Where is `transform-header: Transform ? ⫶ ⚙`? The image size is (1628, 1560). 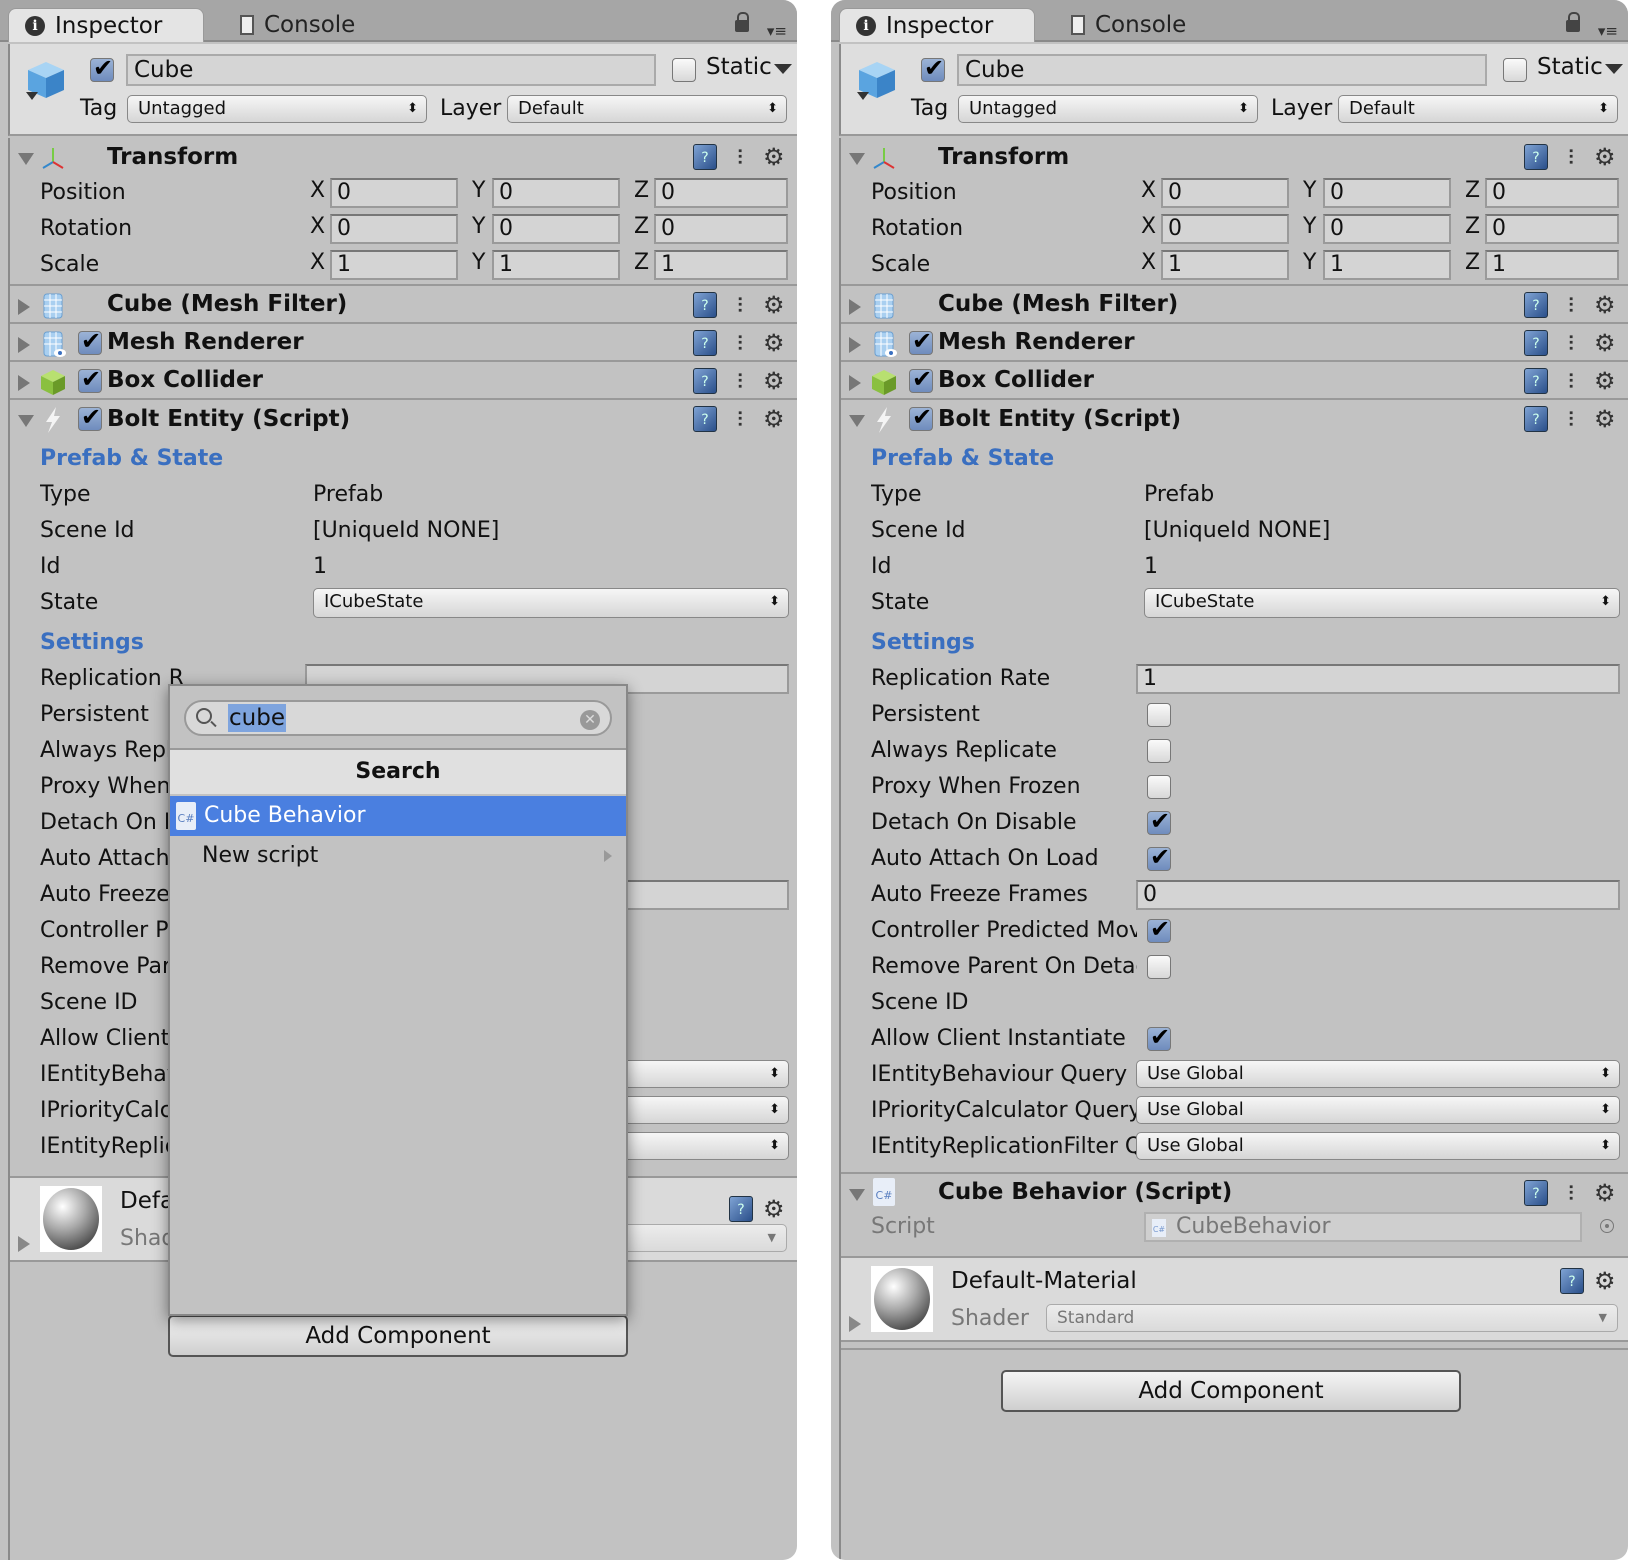 transform-header: Transform ? ⫶ ⚙ is located at coordinates (1234, 157).